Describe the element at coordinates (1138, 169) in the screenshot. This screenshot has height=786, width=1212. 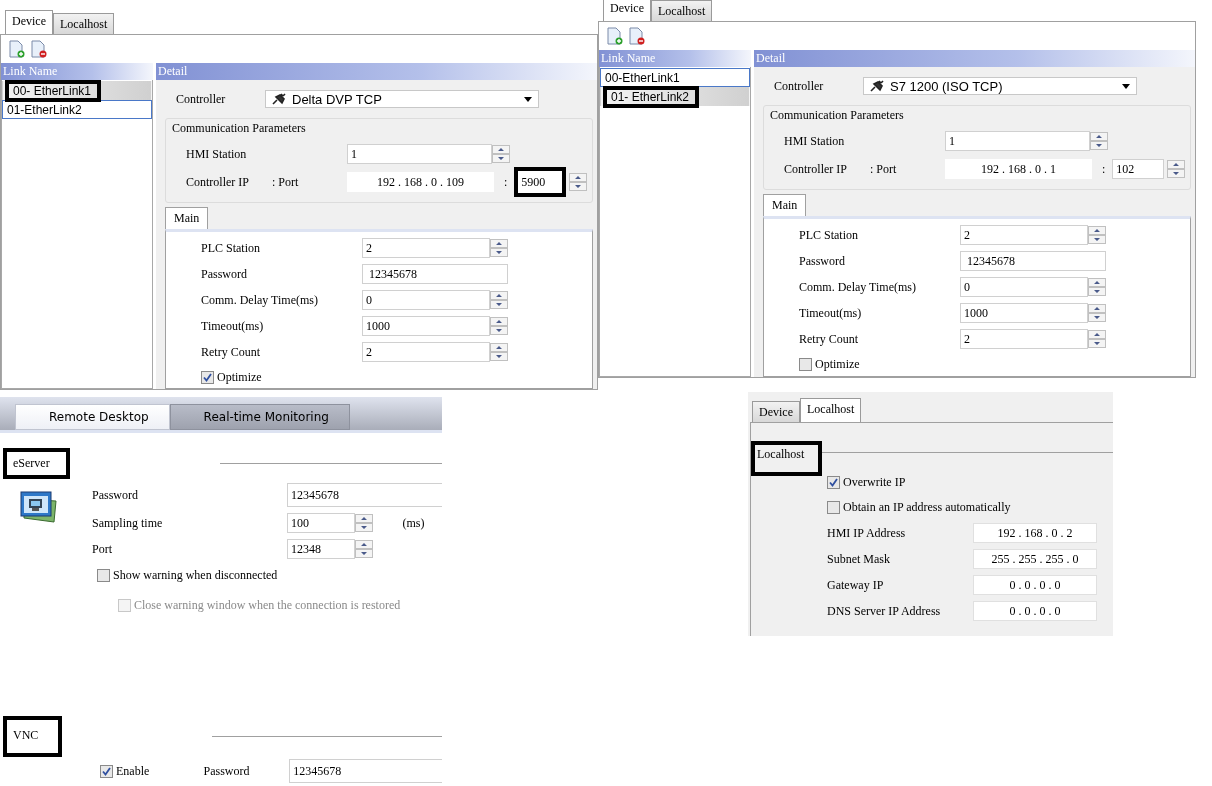
I see `port-field: 102` at that location.